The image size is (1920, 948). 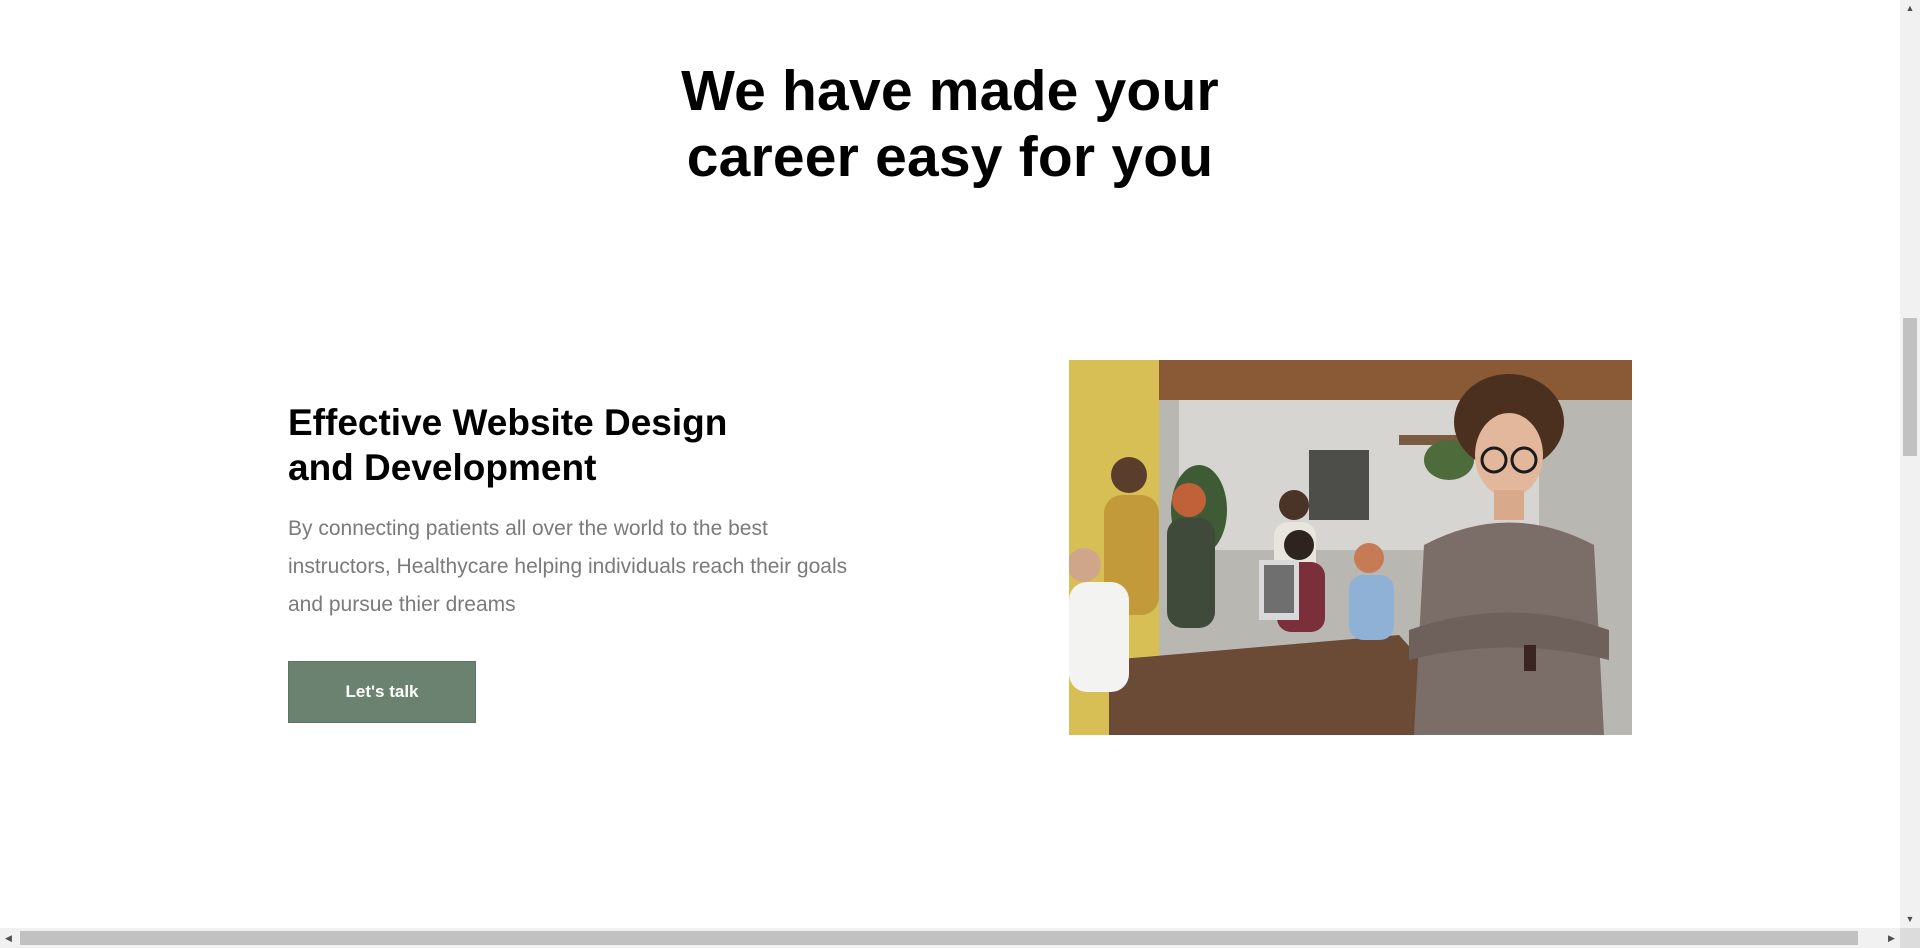 What do you see at coordinates (442, 467) in the screenshot?
I see `feature-title-line-2: and Development` at bounding box center [442, 467].